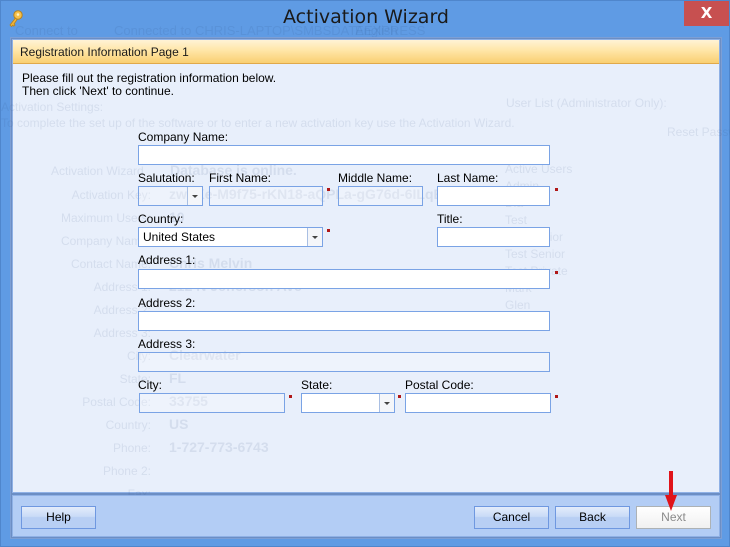 Image resolution: width=730 pixels, height=547 pixels. What do you see at coordinates (344, 362) in the screenshot?
I see `address3-input` at bounding box center [344, 362].